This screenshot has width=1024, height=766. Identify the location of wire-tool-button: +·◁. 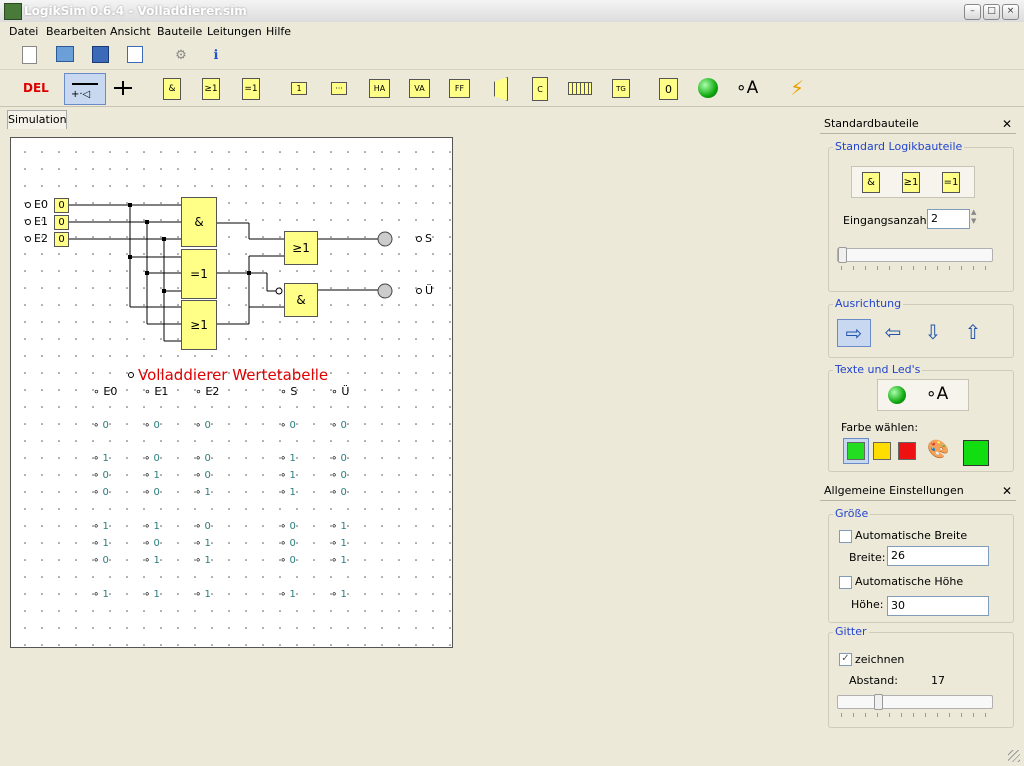
(85, 89).